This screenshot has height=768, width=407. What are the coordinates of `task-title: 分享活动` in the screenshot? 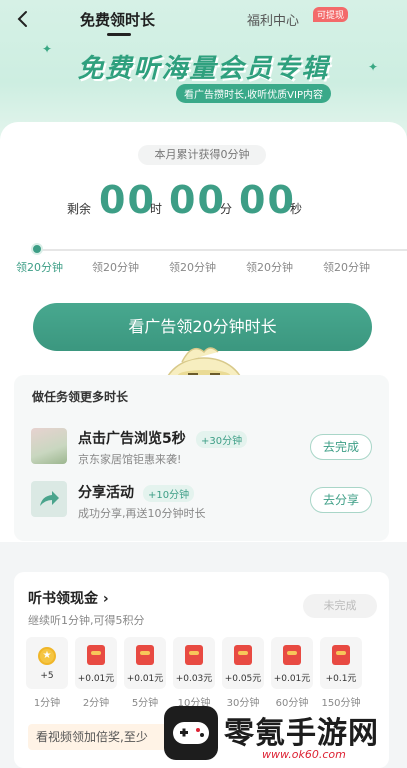 It's located at (106, 493).